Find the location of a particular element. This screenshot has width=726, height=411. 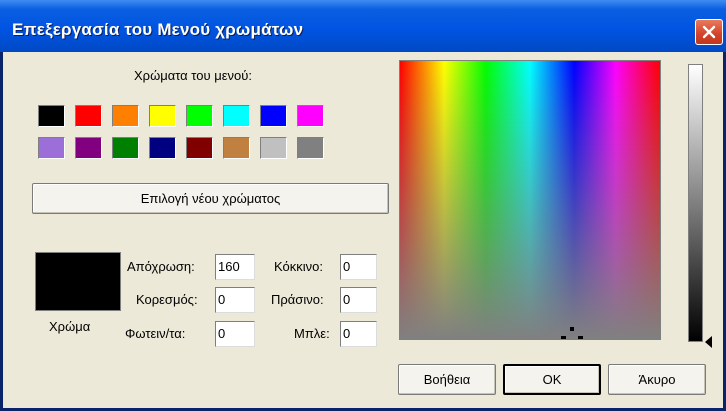

cancel-button: Άκυρο is located at coordinates (657, 379).